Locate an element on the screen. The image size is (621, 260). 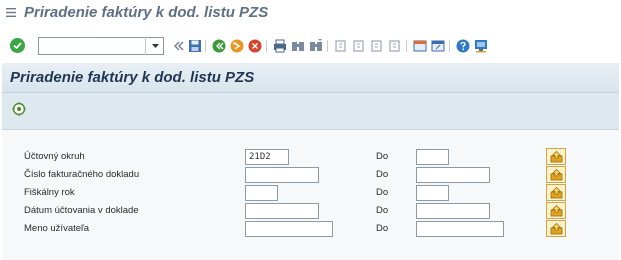
previous-page-icon is located at coordinates (359, 46).